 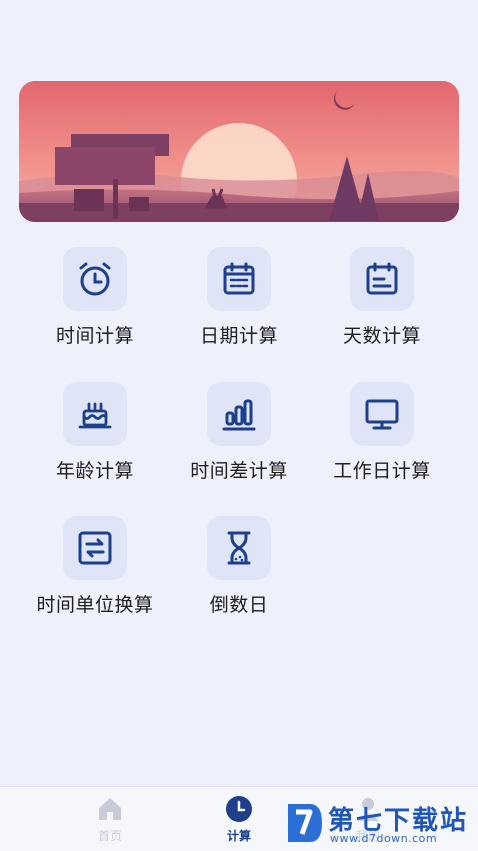 What do you see at coordinates (382, 471) in the screenshot?
I see `tool-label: 工作日计算` at bounding box center [382, 471].